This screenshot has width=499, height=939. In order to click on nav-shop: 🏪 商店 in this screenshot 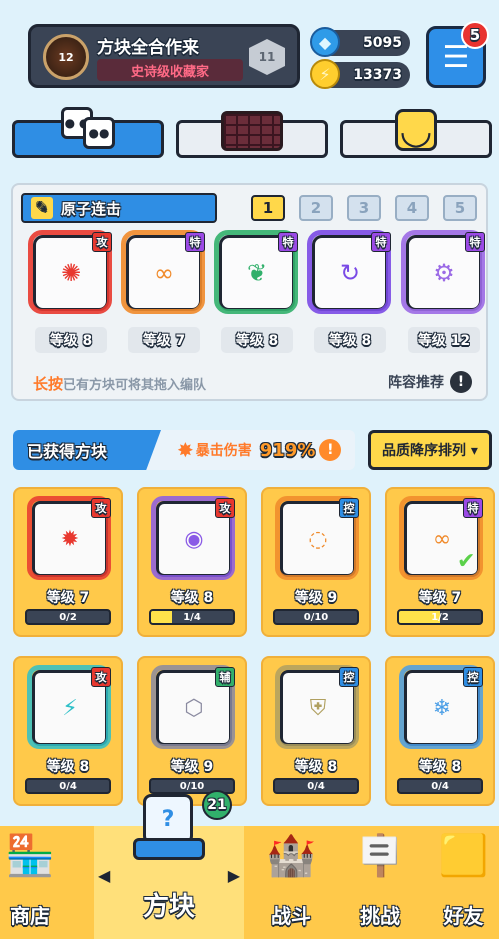, I will do `click(30, 882)`.